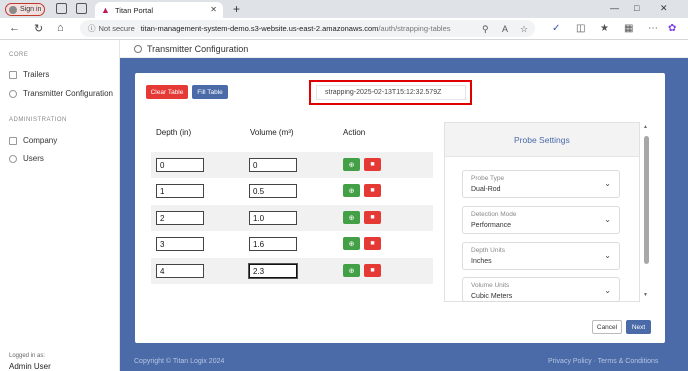 The height and width of the screenshot is (371, 688). Describe the element at coordinates (604, 28) in the screenshot. I see `favorites-icon: ★` at that location.